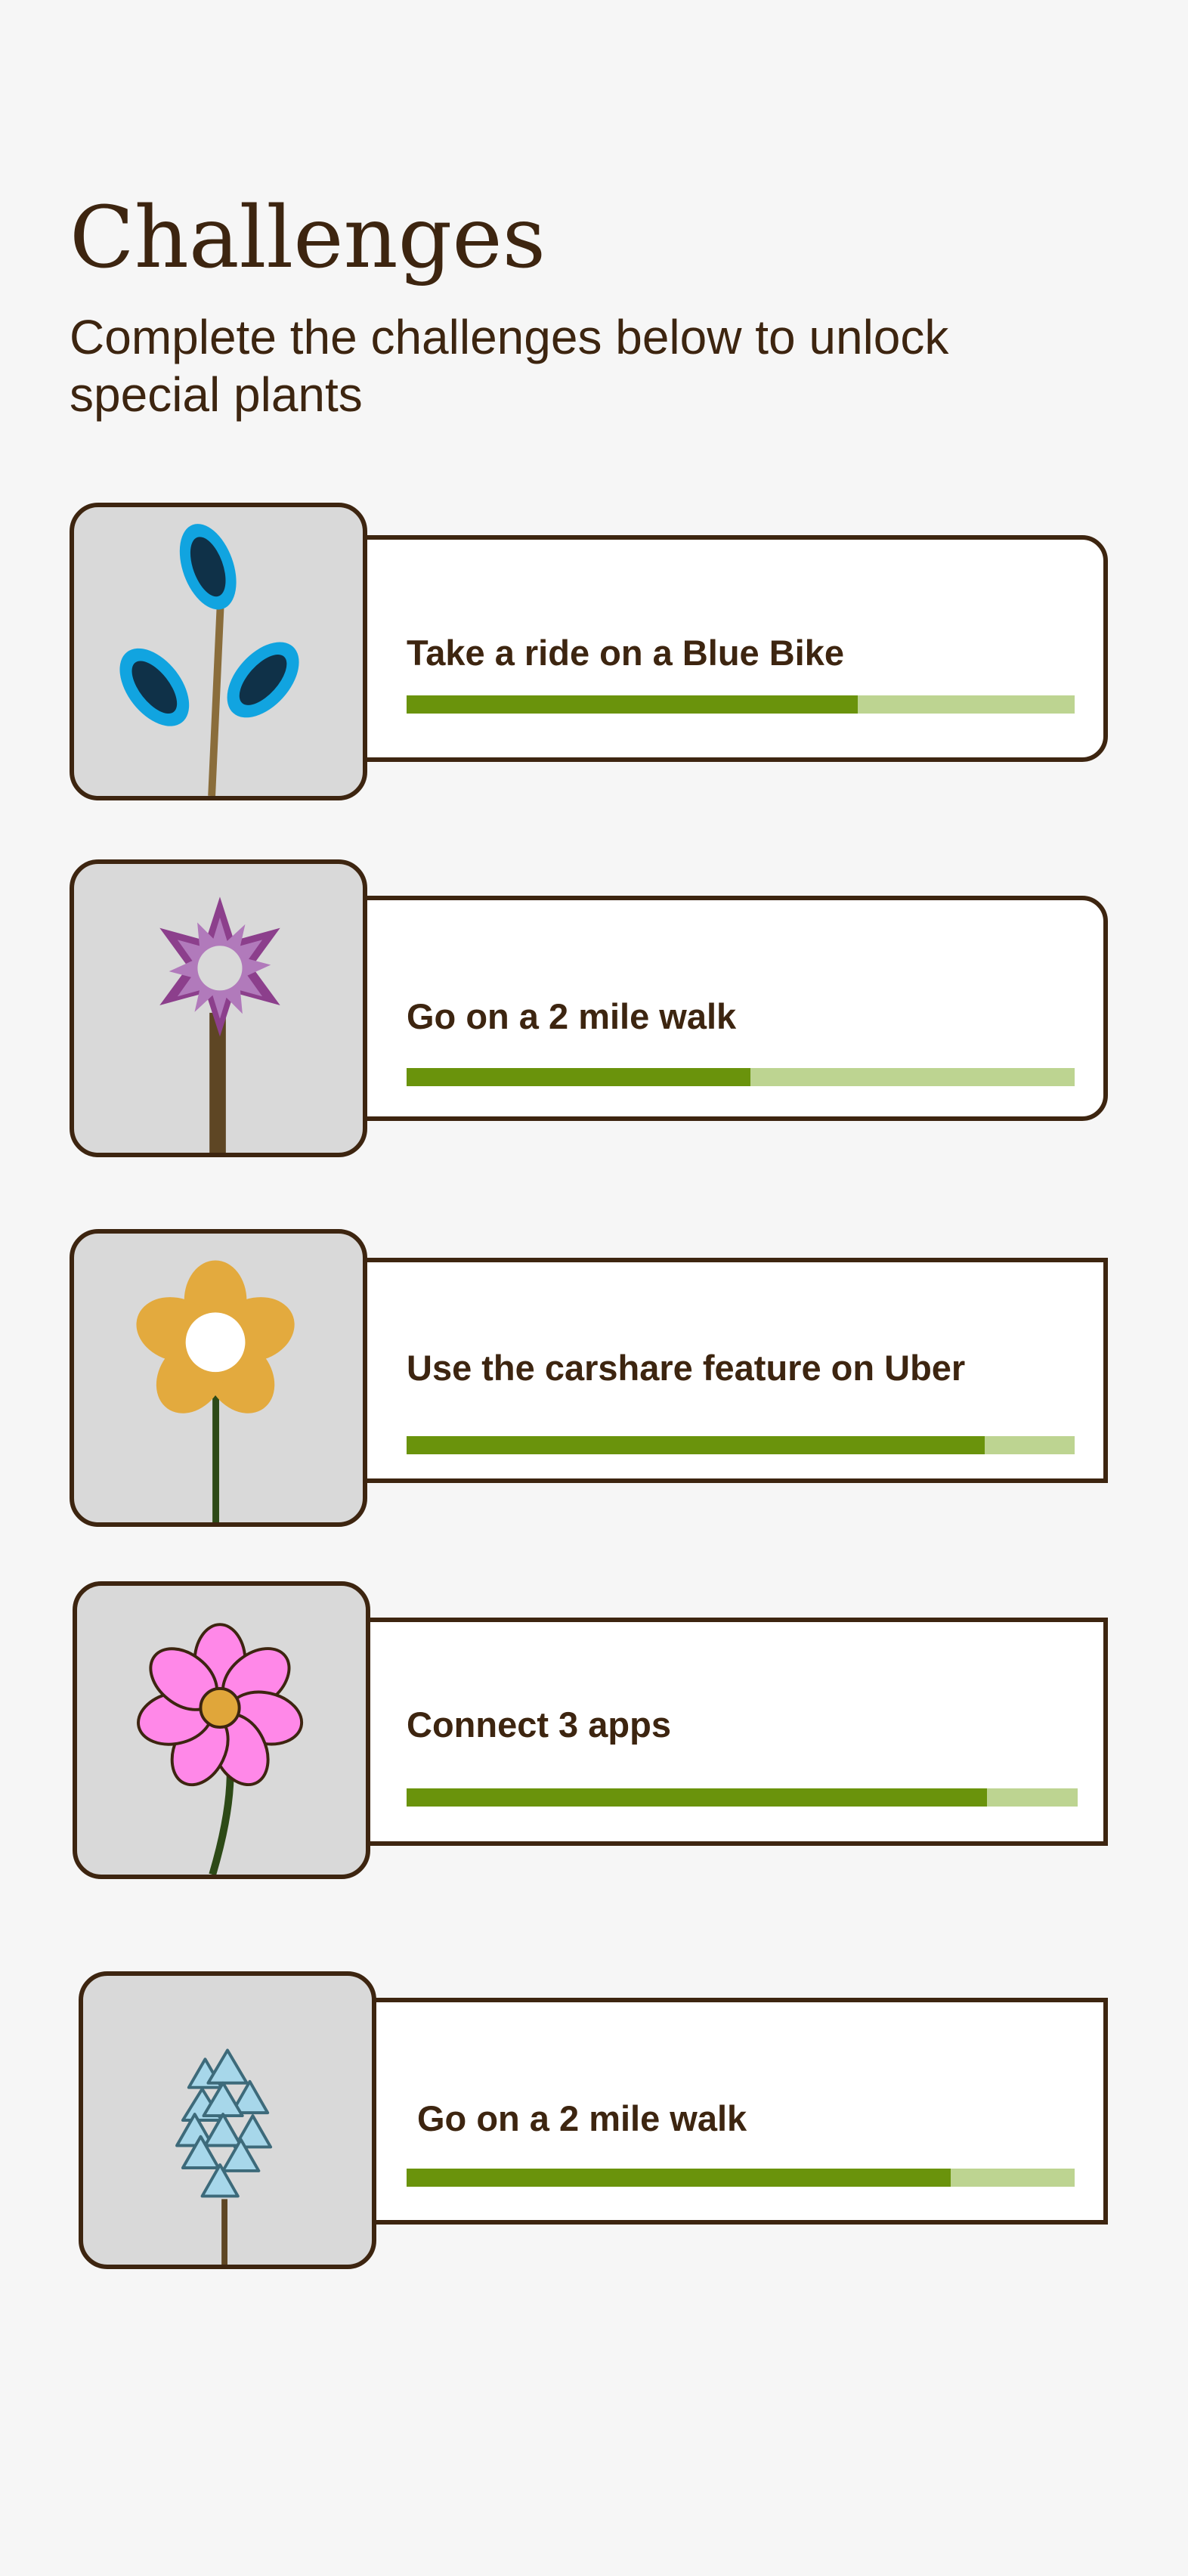  Describe the element at coordinates (209, 660) in the screenshot. I see `blue-leaf-sprout-icon` at that location.